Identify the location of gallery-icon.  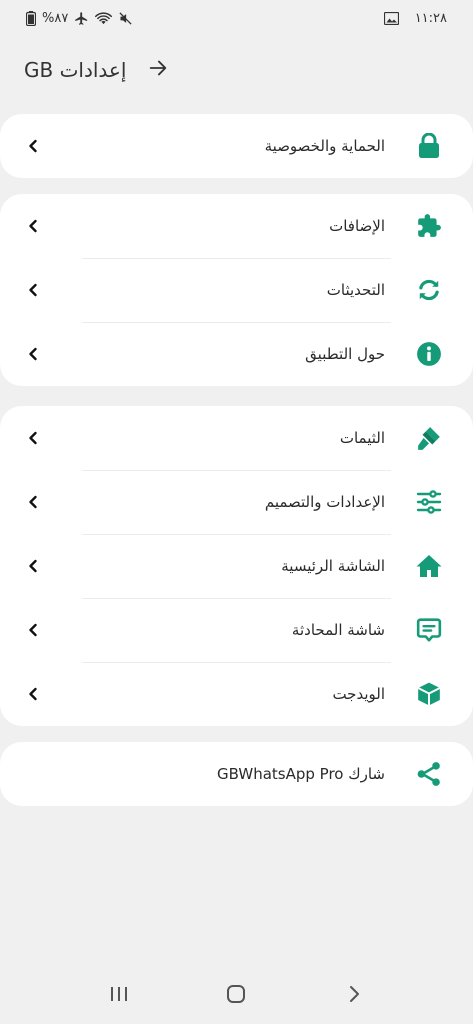
(391, 18).